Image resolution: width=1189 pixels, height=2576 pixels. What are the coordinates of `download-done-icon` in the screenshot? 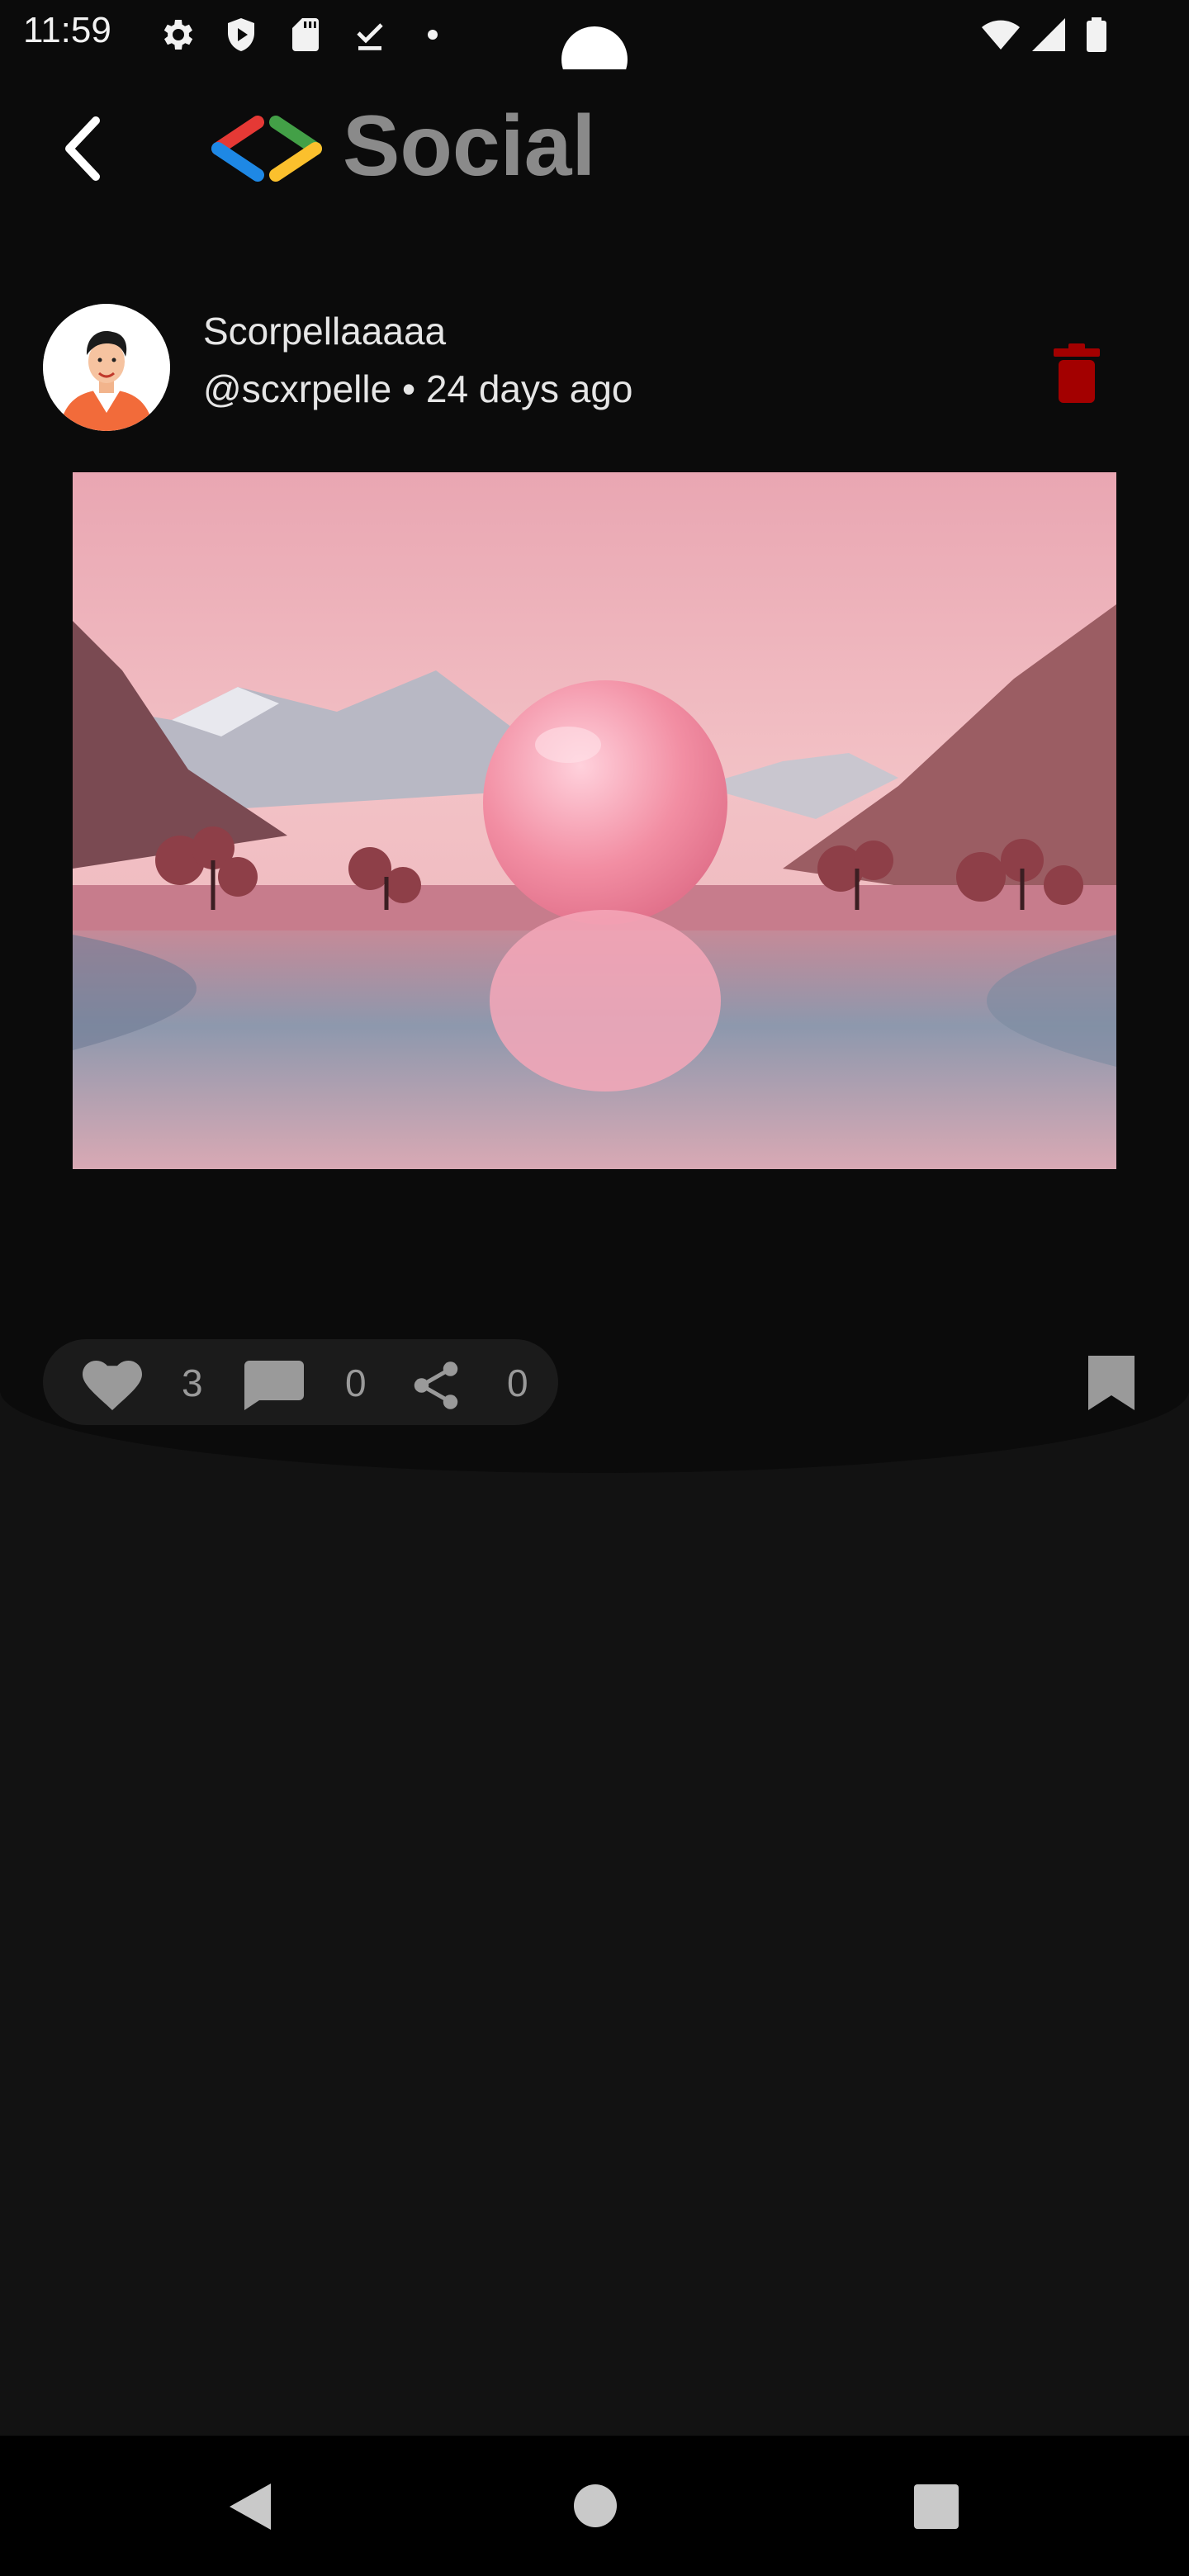 It's located at (370, 36).